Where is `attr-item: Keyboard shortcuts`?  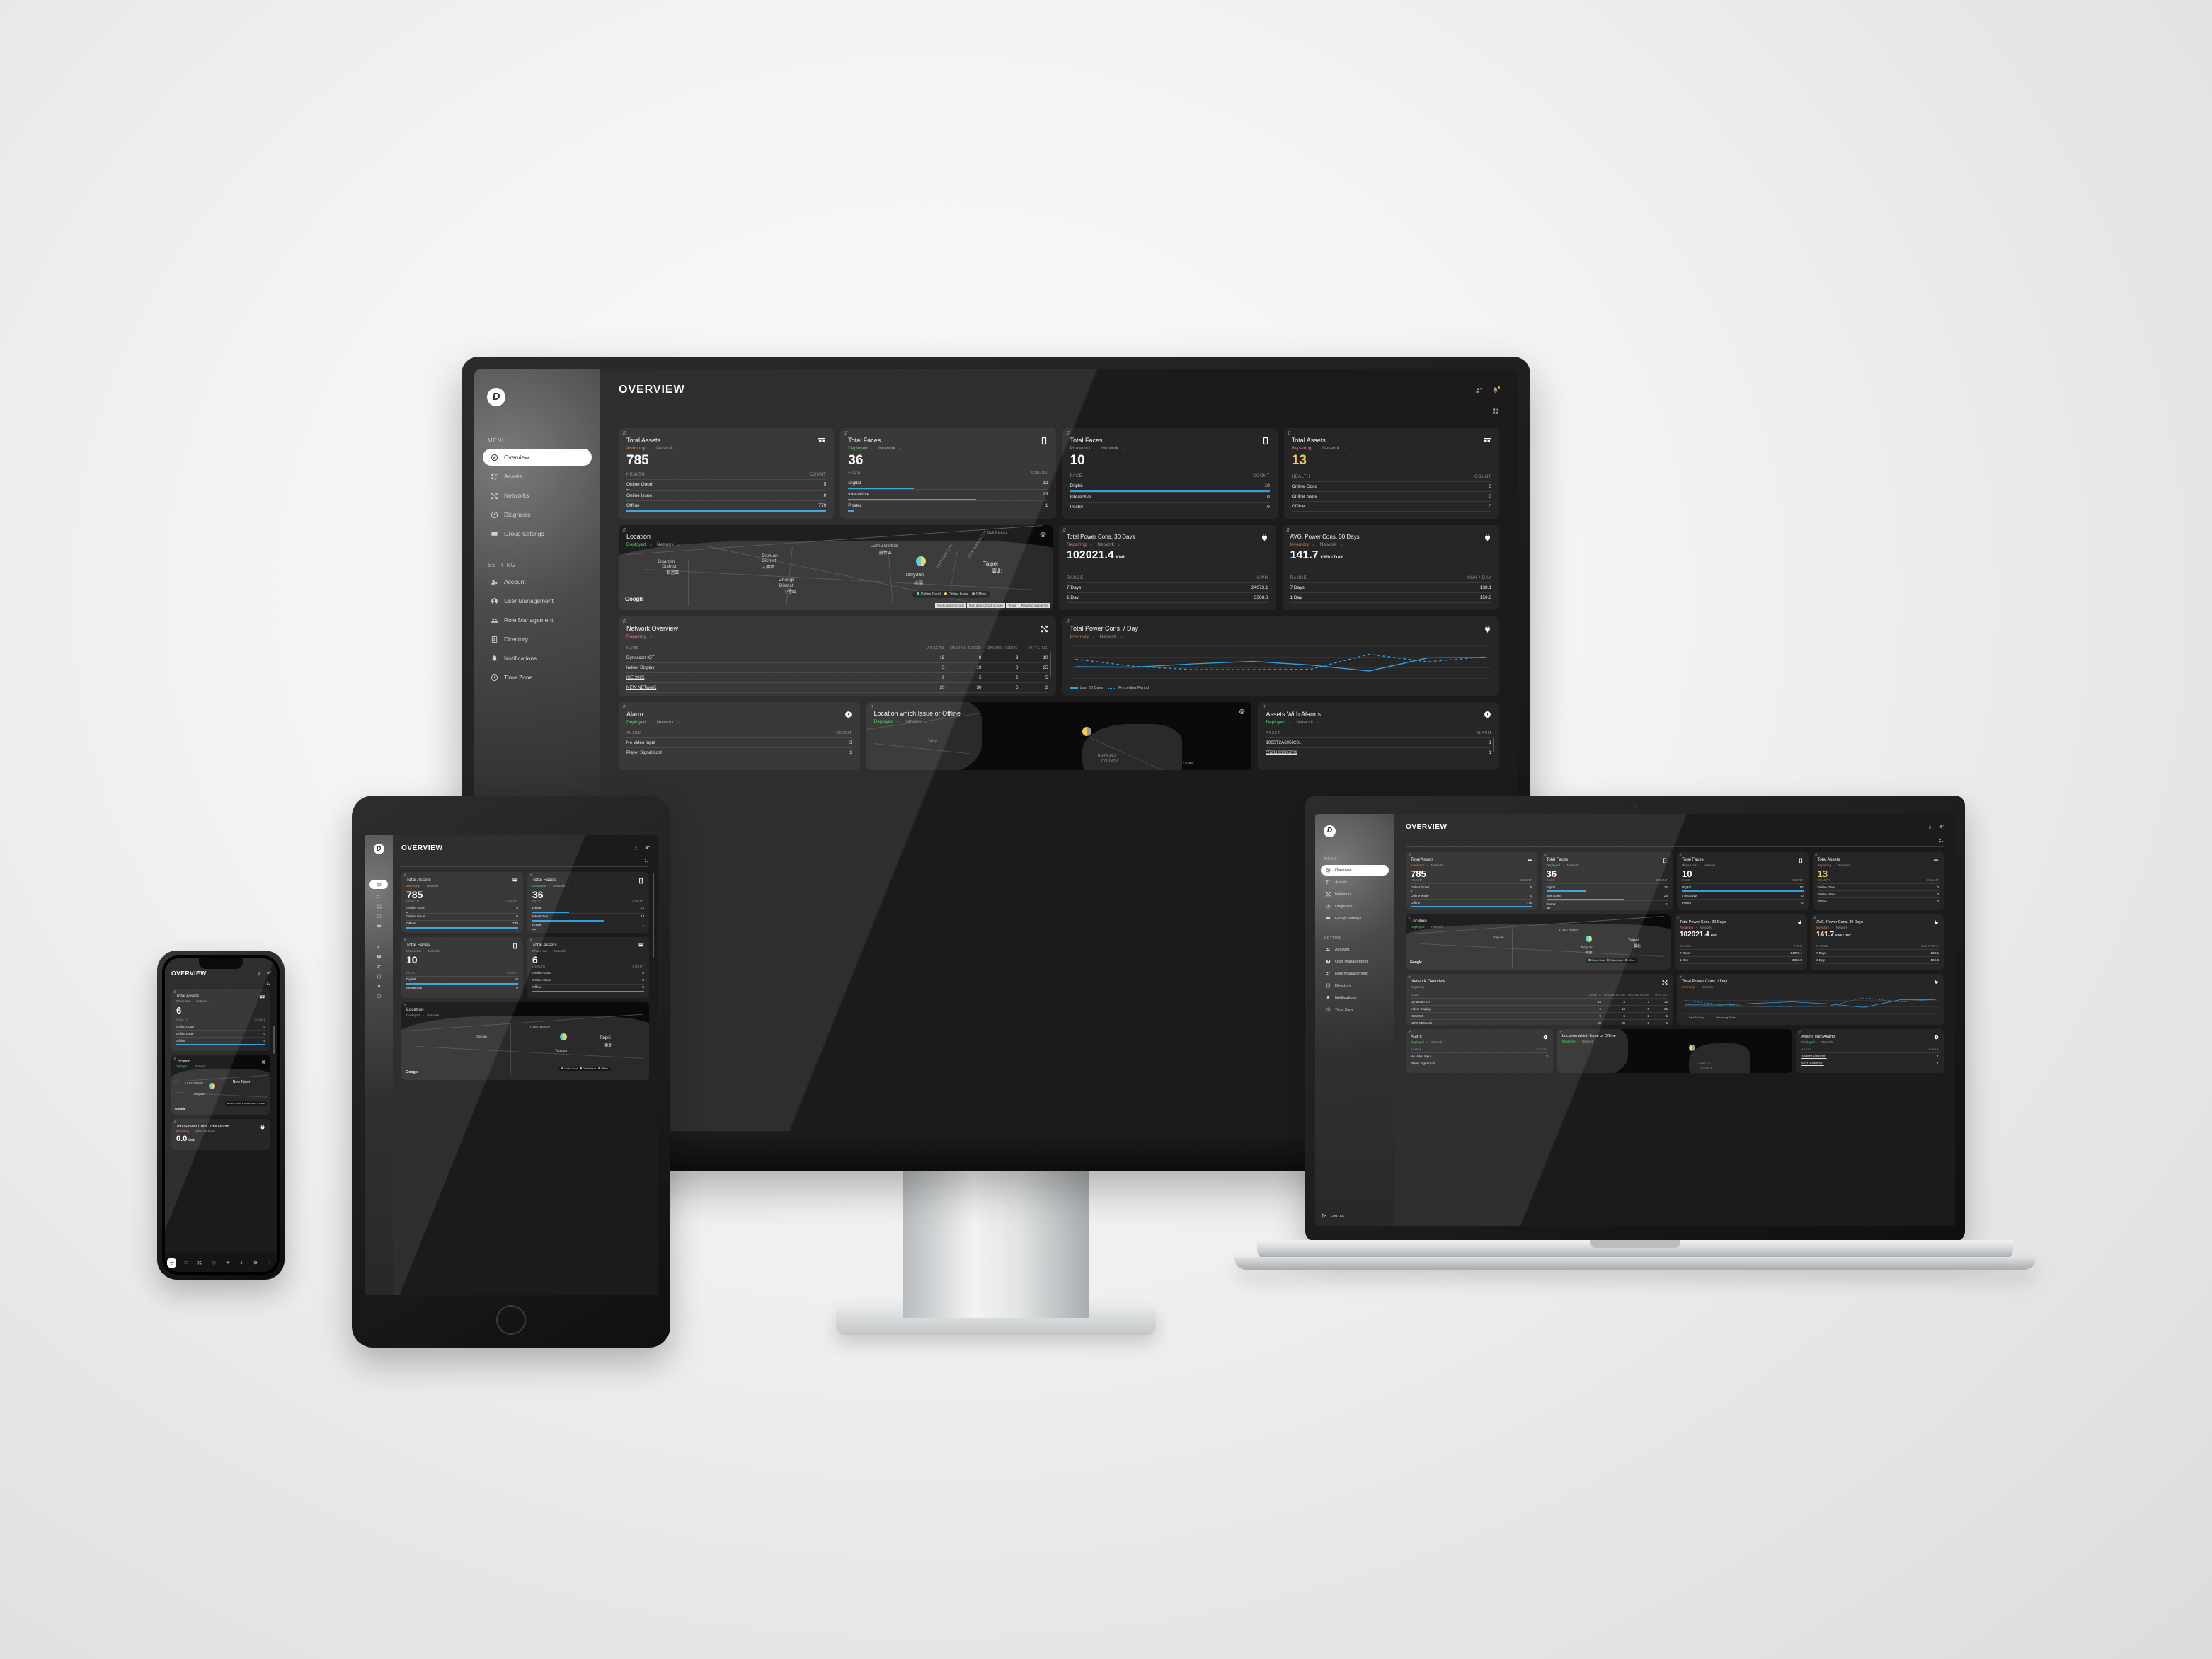 attr-item: Keyboard shortcuts is located at coordinates (951, 605).